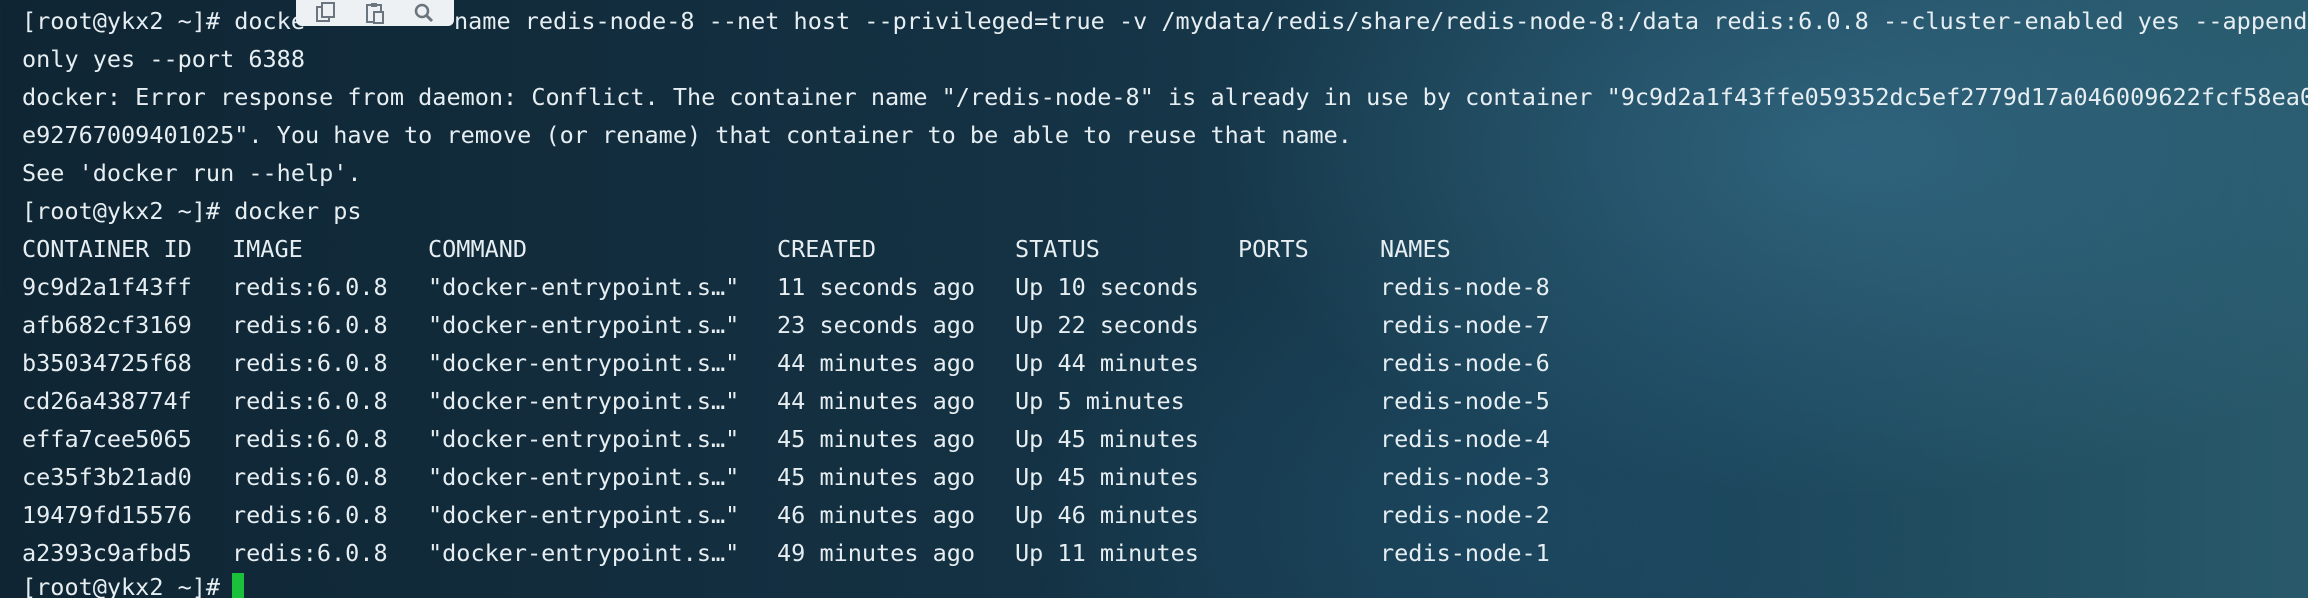 The height and width of the screenshot is (598, 2308). Describe the element at coordinates (1107, 363) in the screenshot. I see `status: Up 44 minutes` at that location.